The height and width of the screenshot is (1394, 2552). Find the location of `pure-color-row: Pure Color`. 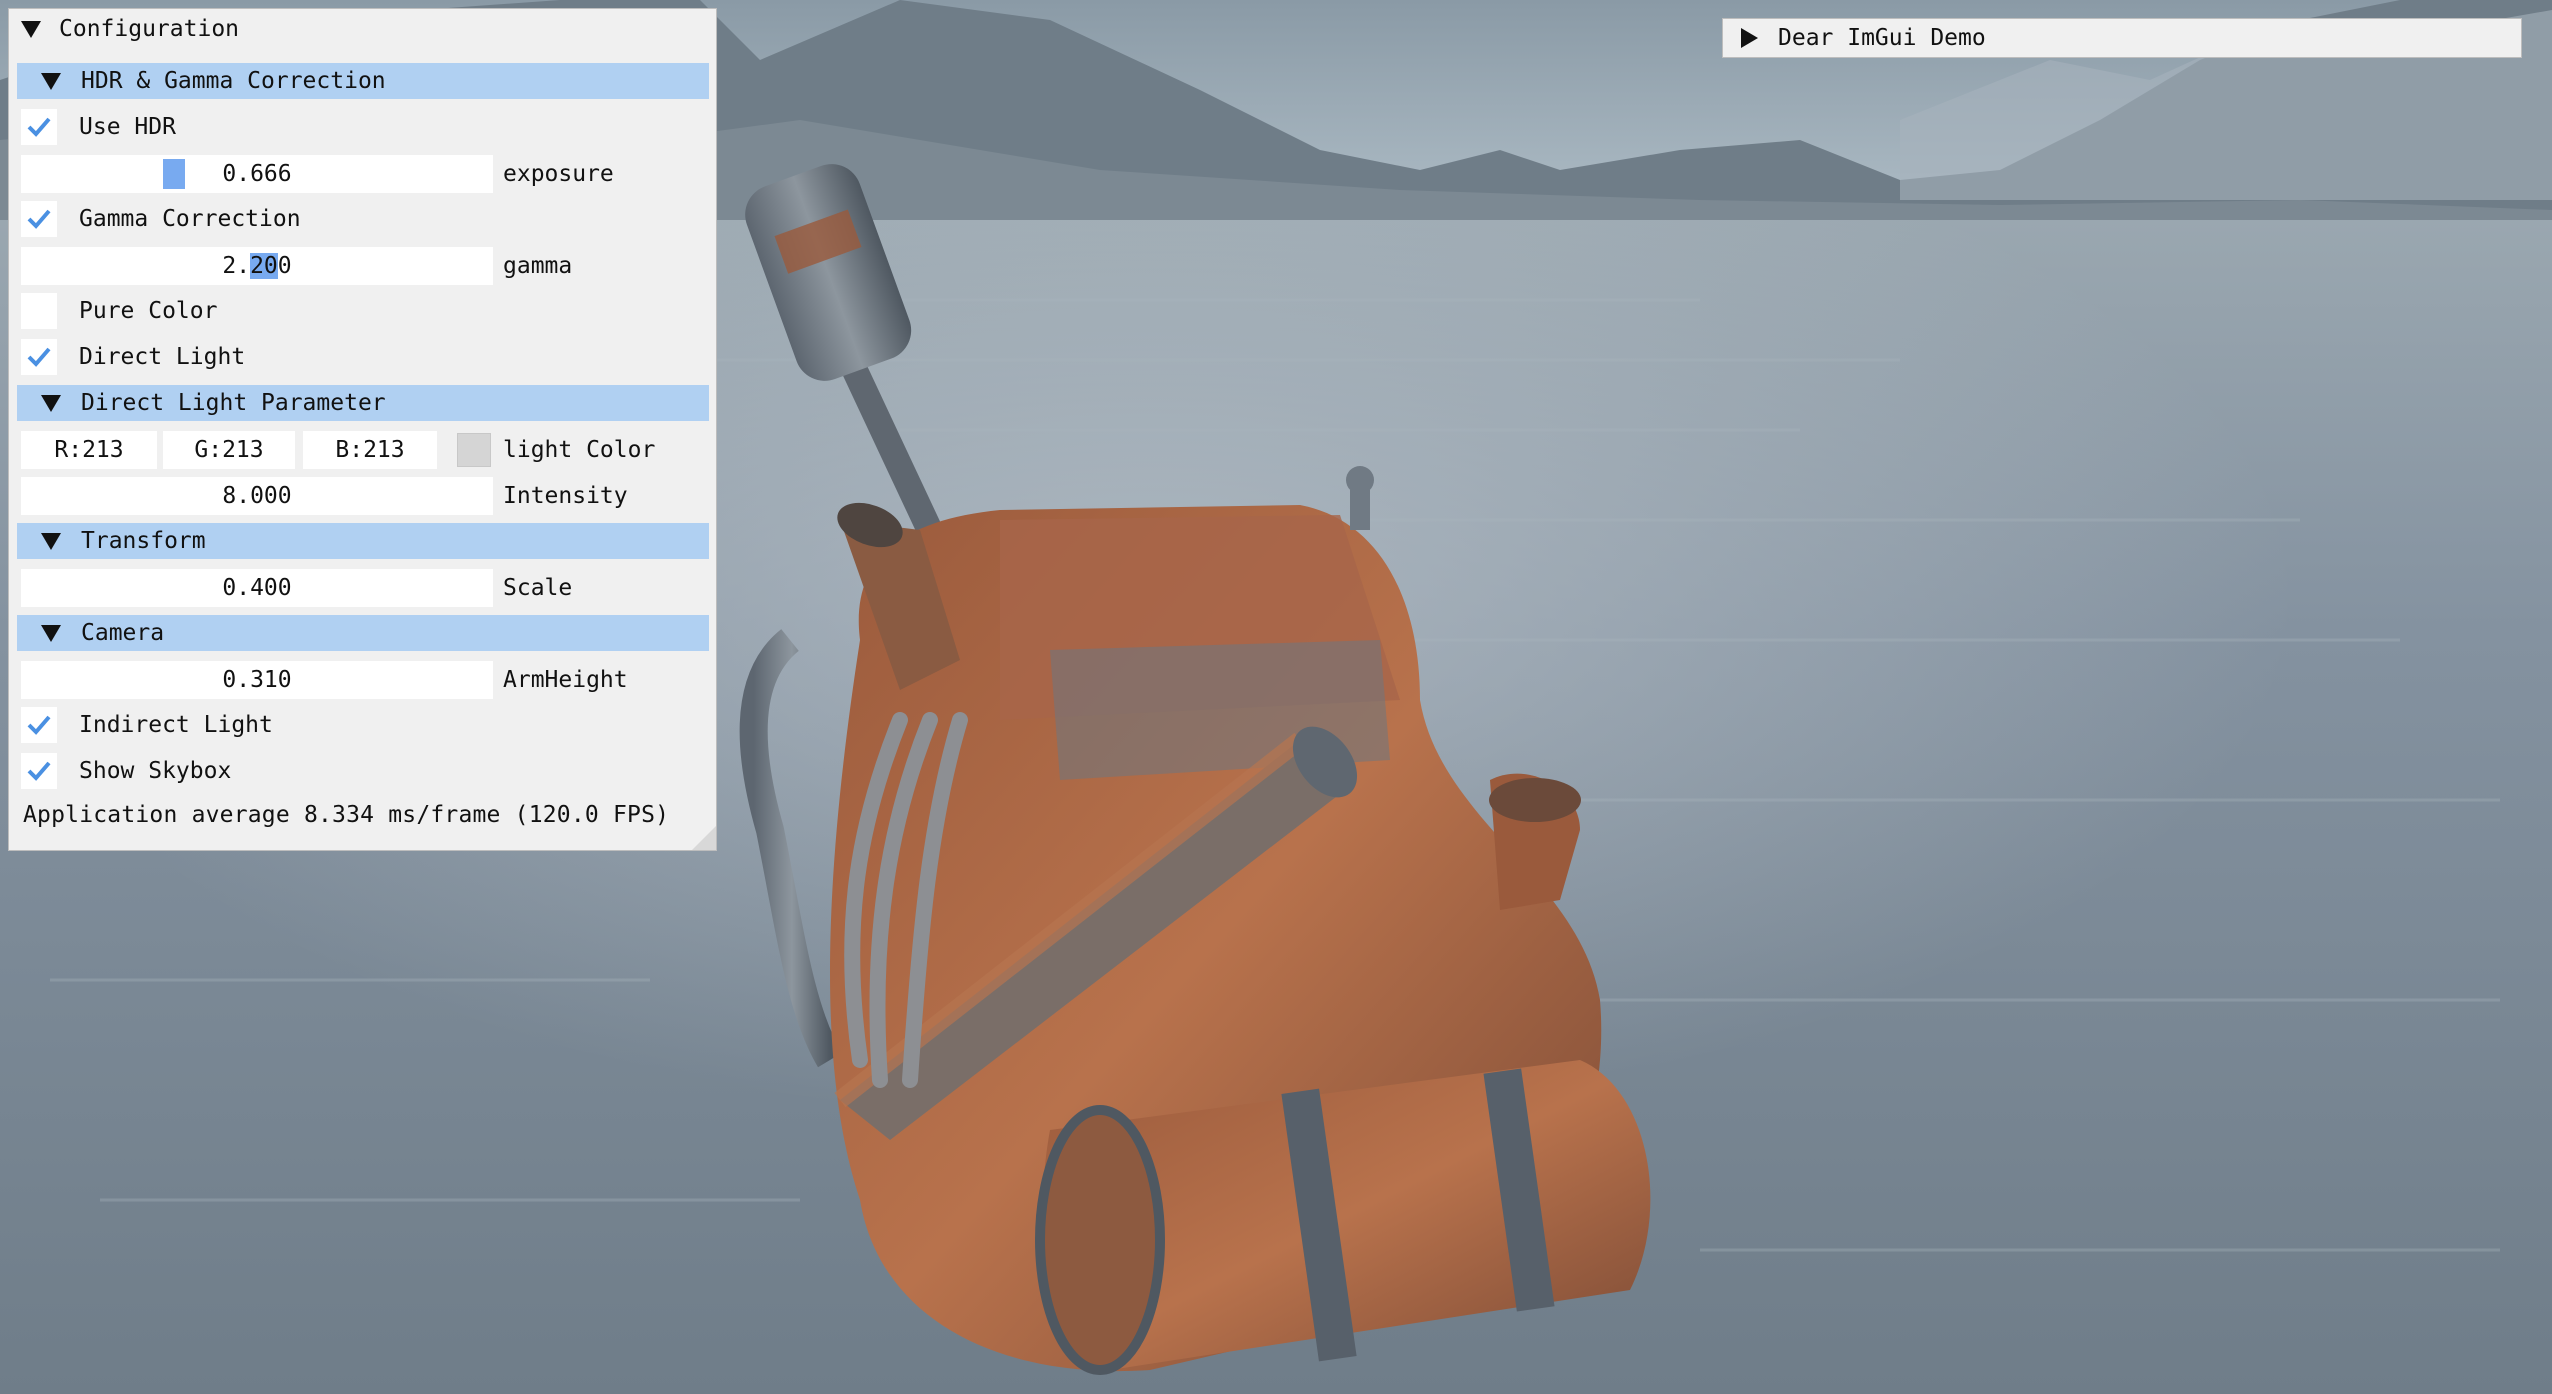

pure-color-row: Pure Color is located at coordinates (119, 311).